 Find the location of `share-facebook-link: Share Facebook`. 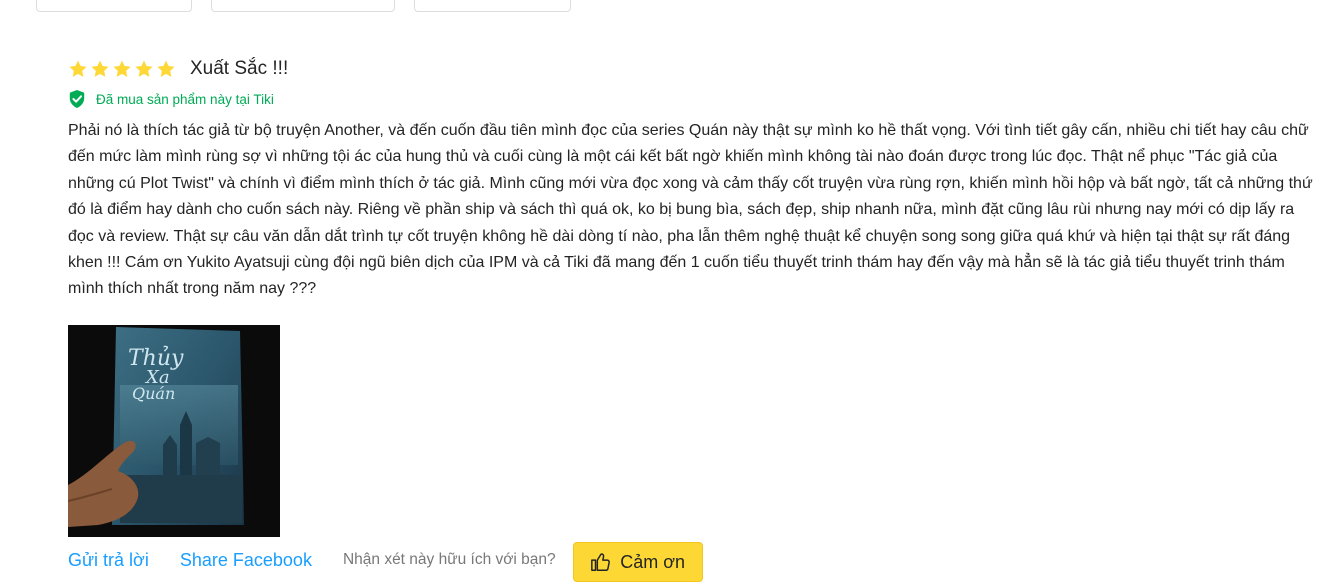

share-facebook-link: Share Facebook is located at coordinates (246, 560).